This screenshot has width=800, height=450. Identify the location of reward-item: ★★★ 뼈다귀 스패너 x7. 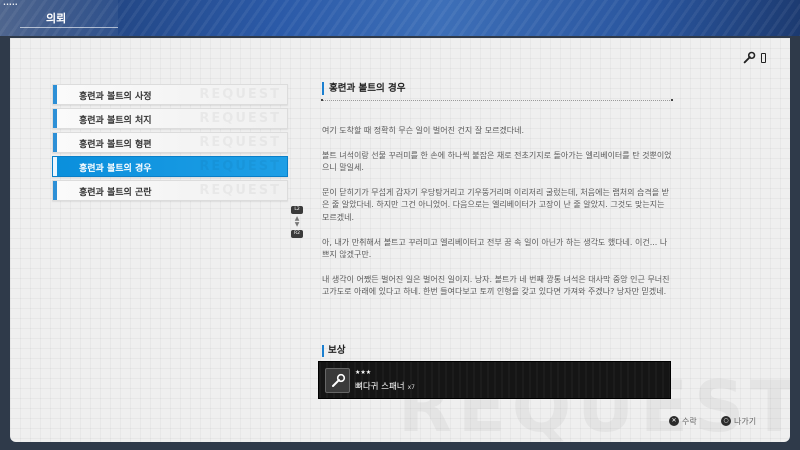
(494, 380).